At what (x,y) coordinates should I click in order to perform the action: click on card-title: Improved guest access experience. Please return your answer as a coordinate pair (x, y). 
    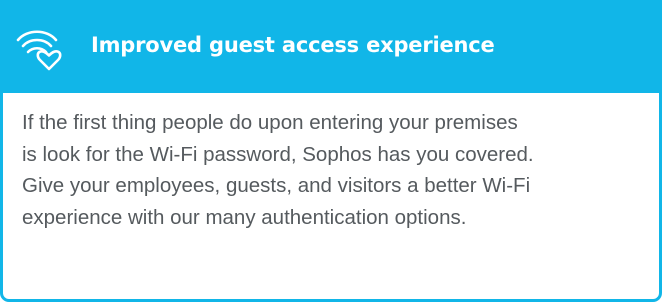
    Looking at the image, I should click on (293, 45).